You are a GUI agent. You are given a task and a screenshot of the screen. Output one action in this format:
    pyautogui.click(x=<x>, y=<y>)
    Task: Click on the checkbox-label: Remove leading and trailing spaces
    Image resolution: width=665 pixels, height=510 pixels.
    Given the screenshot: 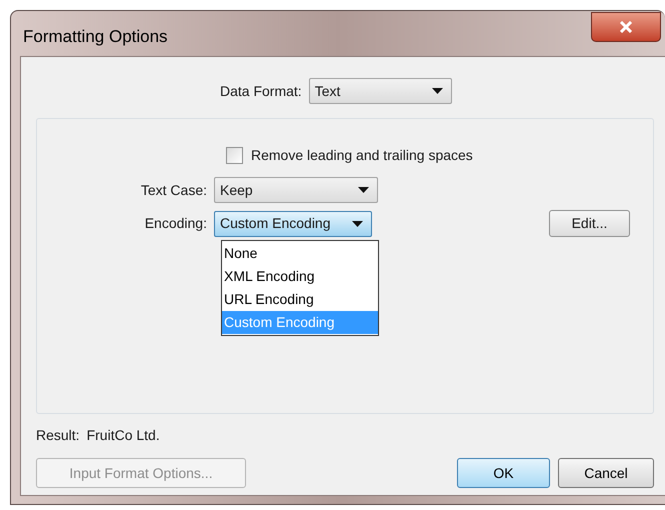 What is the action you would take?
    pyautogui.click(x=362, y=155)
    